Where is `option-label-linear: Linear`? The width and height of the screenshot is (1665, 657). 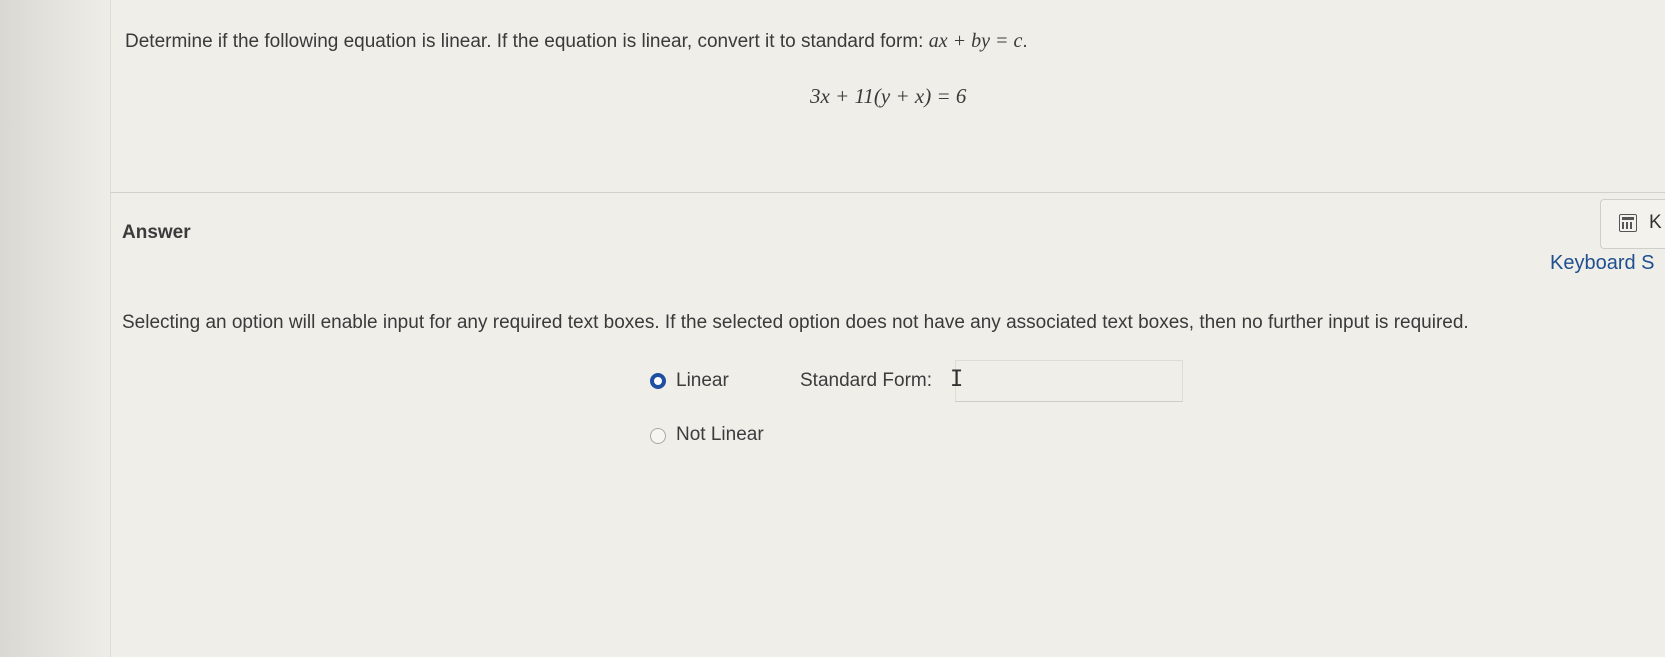 option-label-linear: Linear is located at coordinates (702, 381).